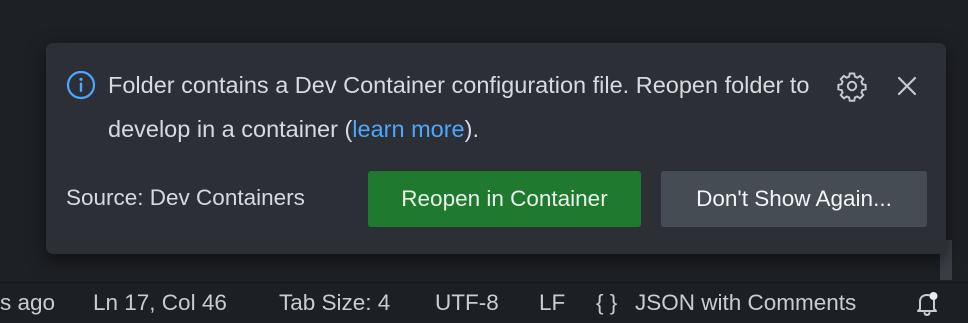 The image size is (968, 323). I want to click on close-icon, so click(907, 86).